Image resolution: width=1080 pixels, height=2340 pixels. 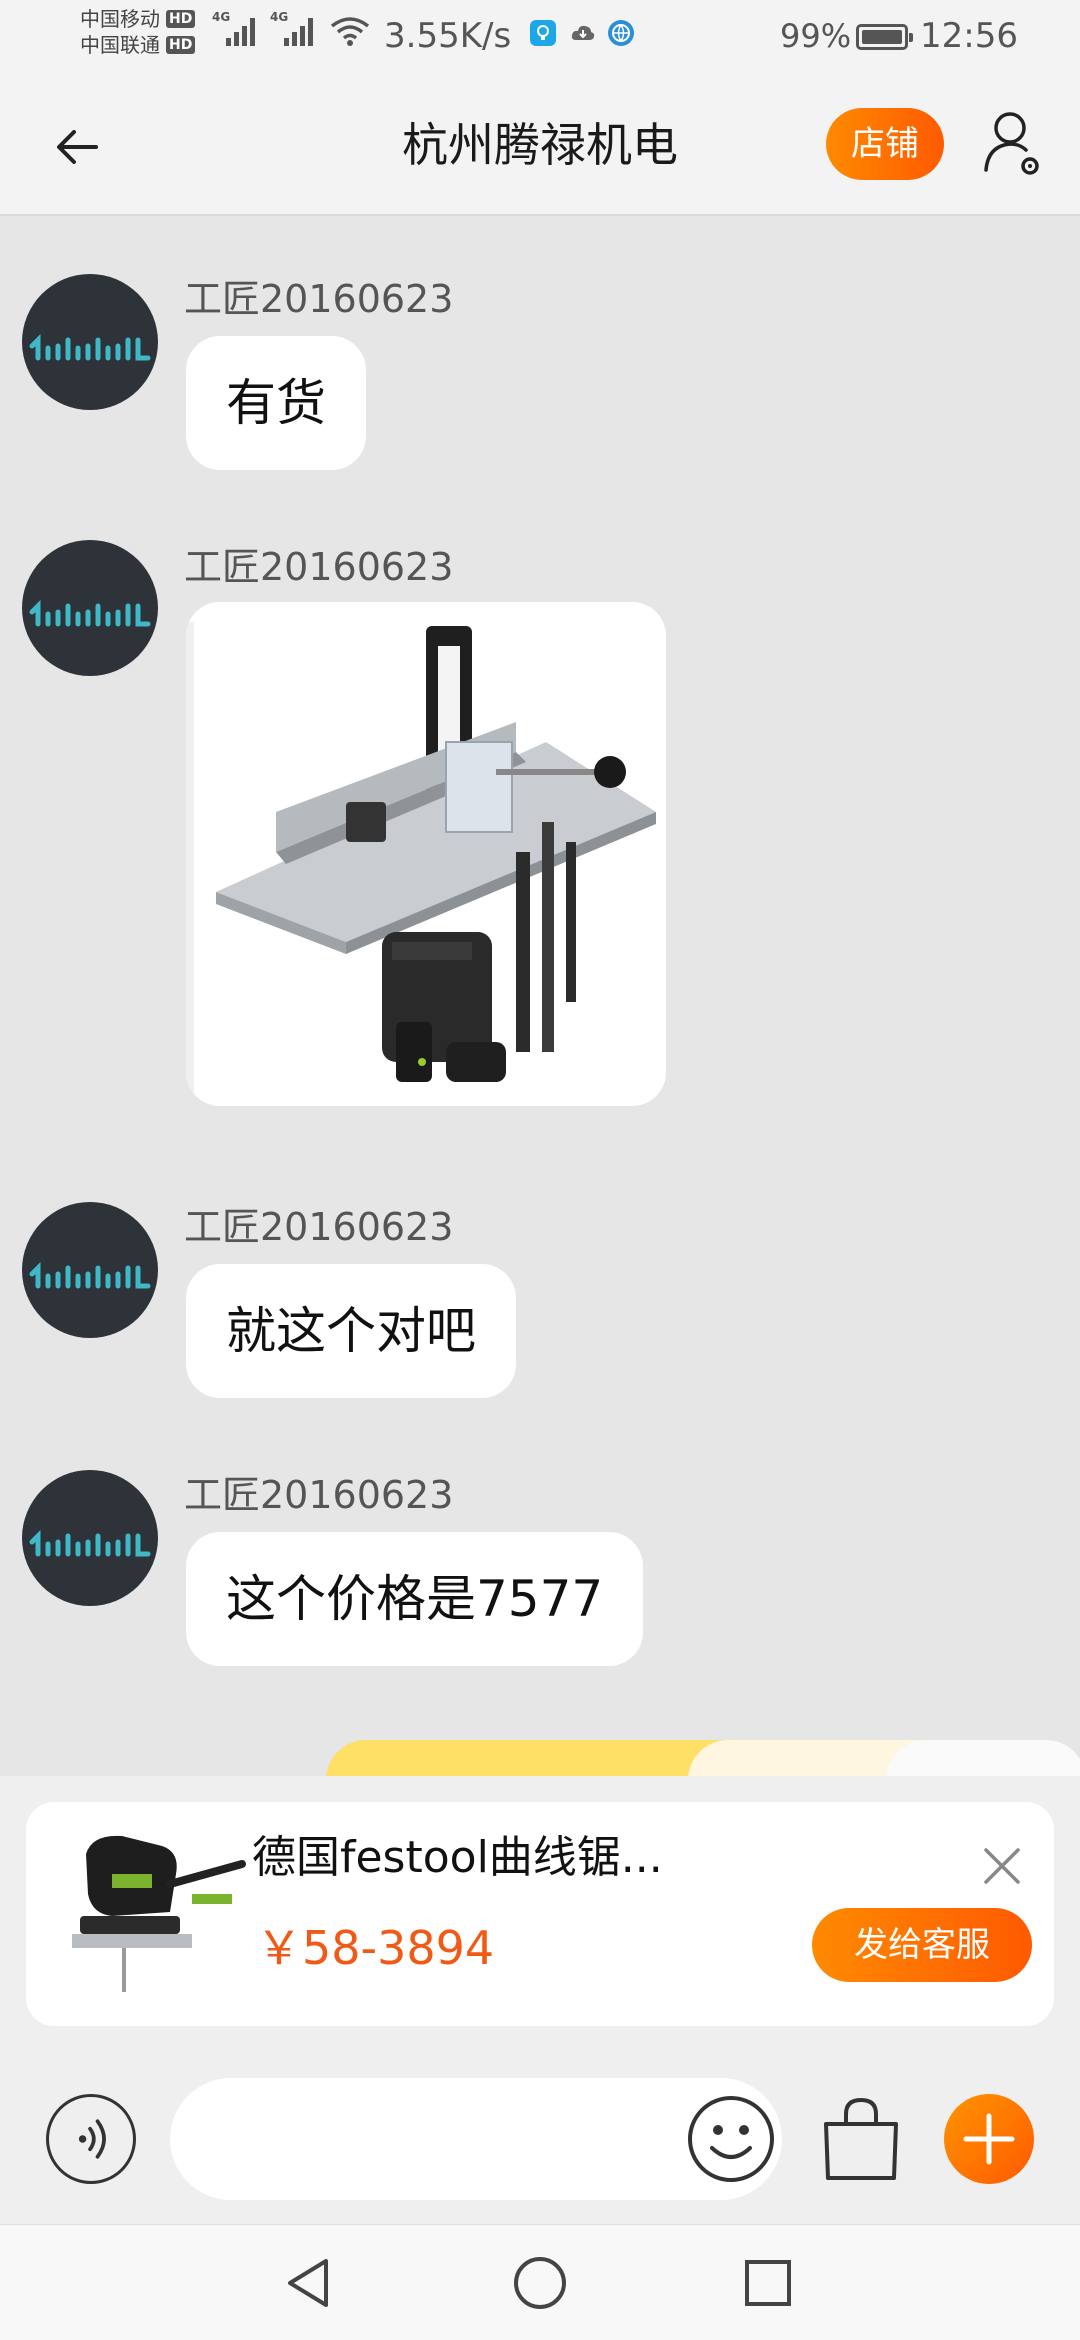 I want to click on hd-badge: HD, so click(x=181, y=19).